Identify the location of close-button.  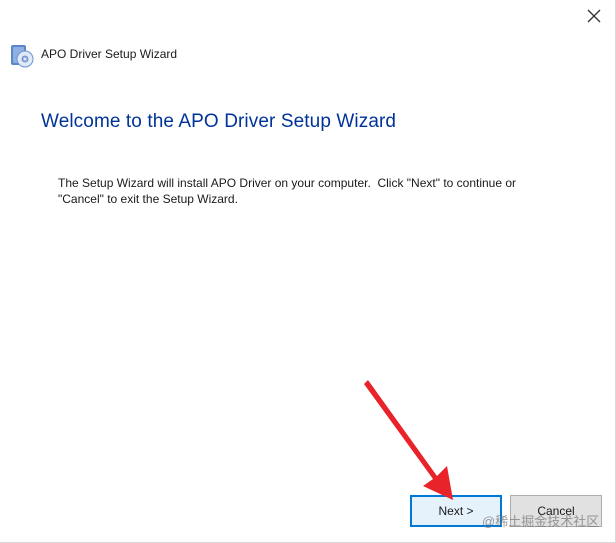
(594, 16).